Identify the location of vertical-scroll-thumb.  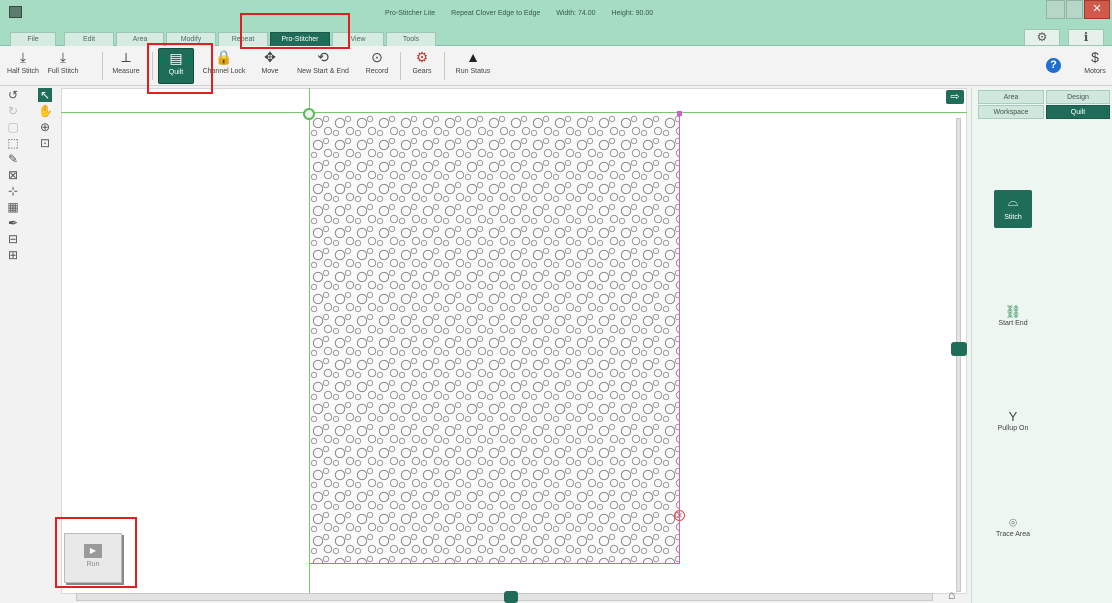
(959, 349).